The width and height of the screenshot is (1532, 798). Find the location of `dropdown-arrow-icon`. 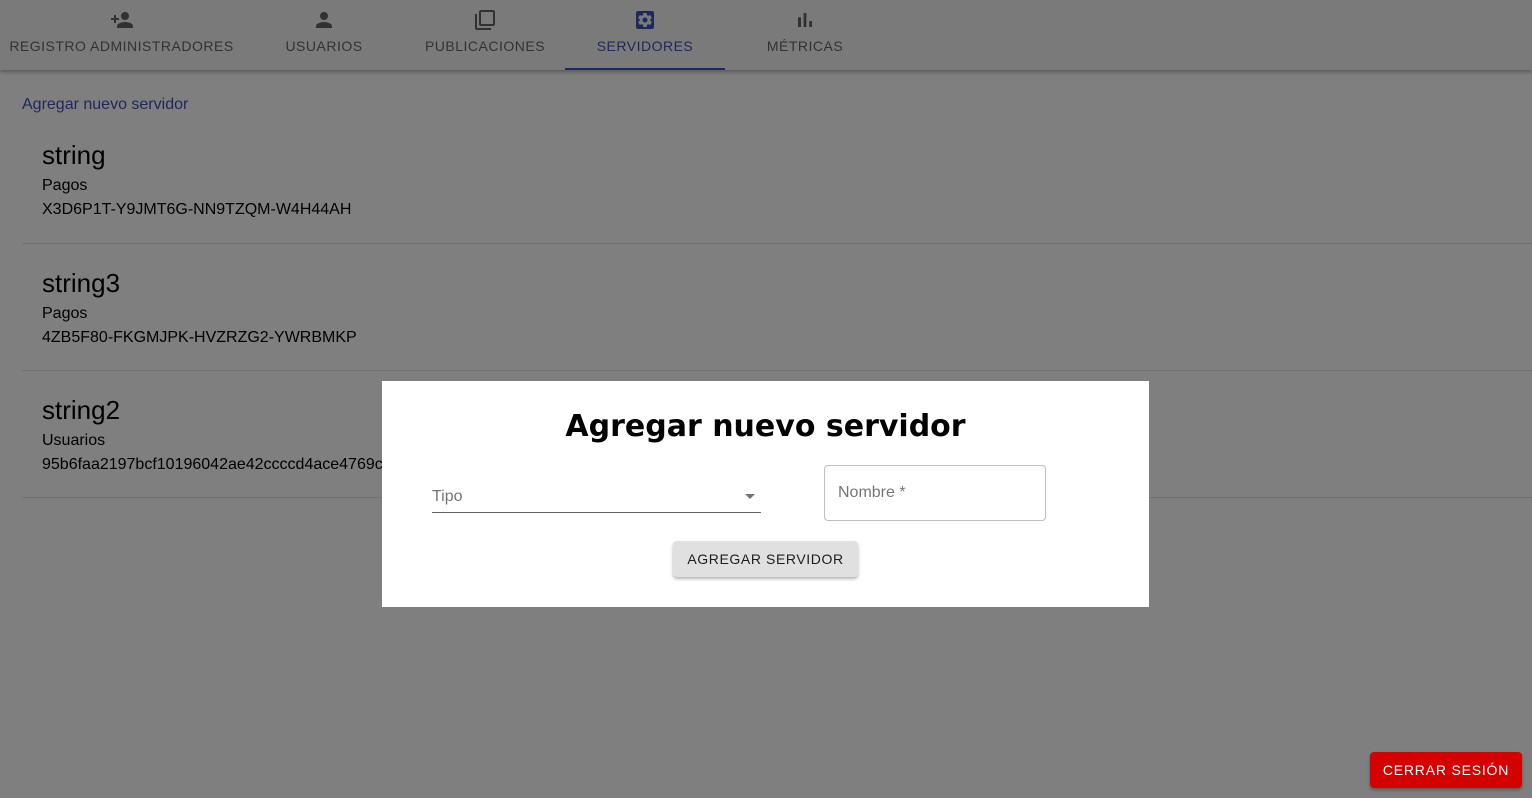

dropdown-arrow-icon is located at coordinates (750, 496).